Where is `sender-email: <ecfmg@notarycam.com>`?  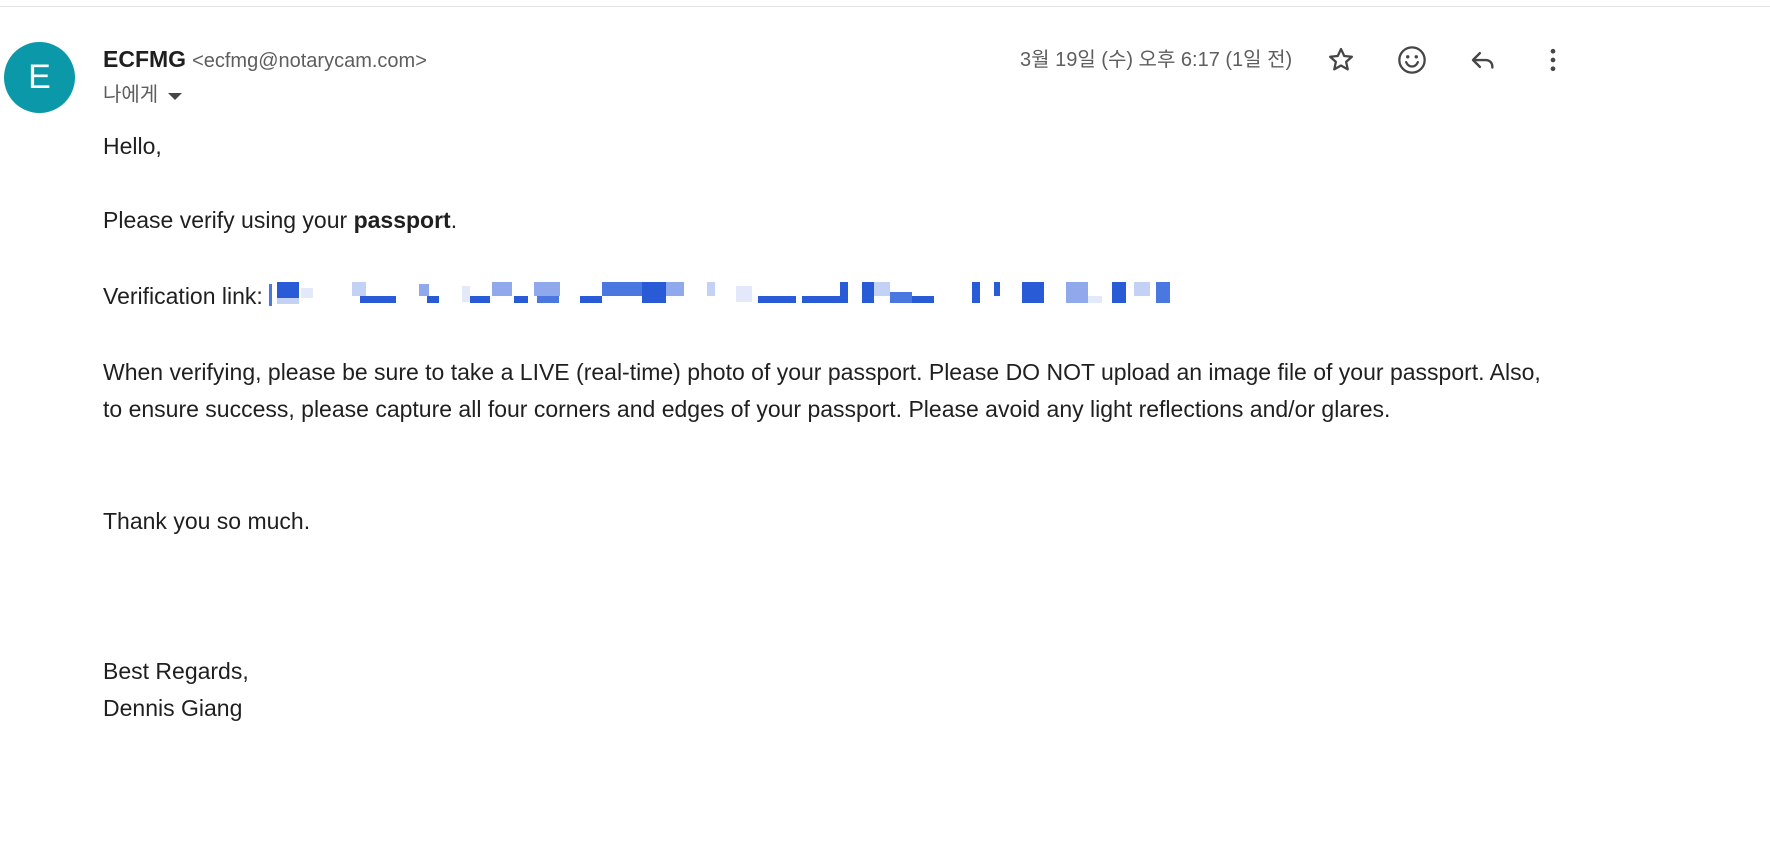 sender-email: <ecfmg@notarycam.com> is located at coordinates (309, 61).